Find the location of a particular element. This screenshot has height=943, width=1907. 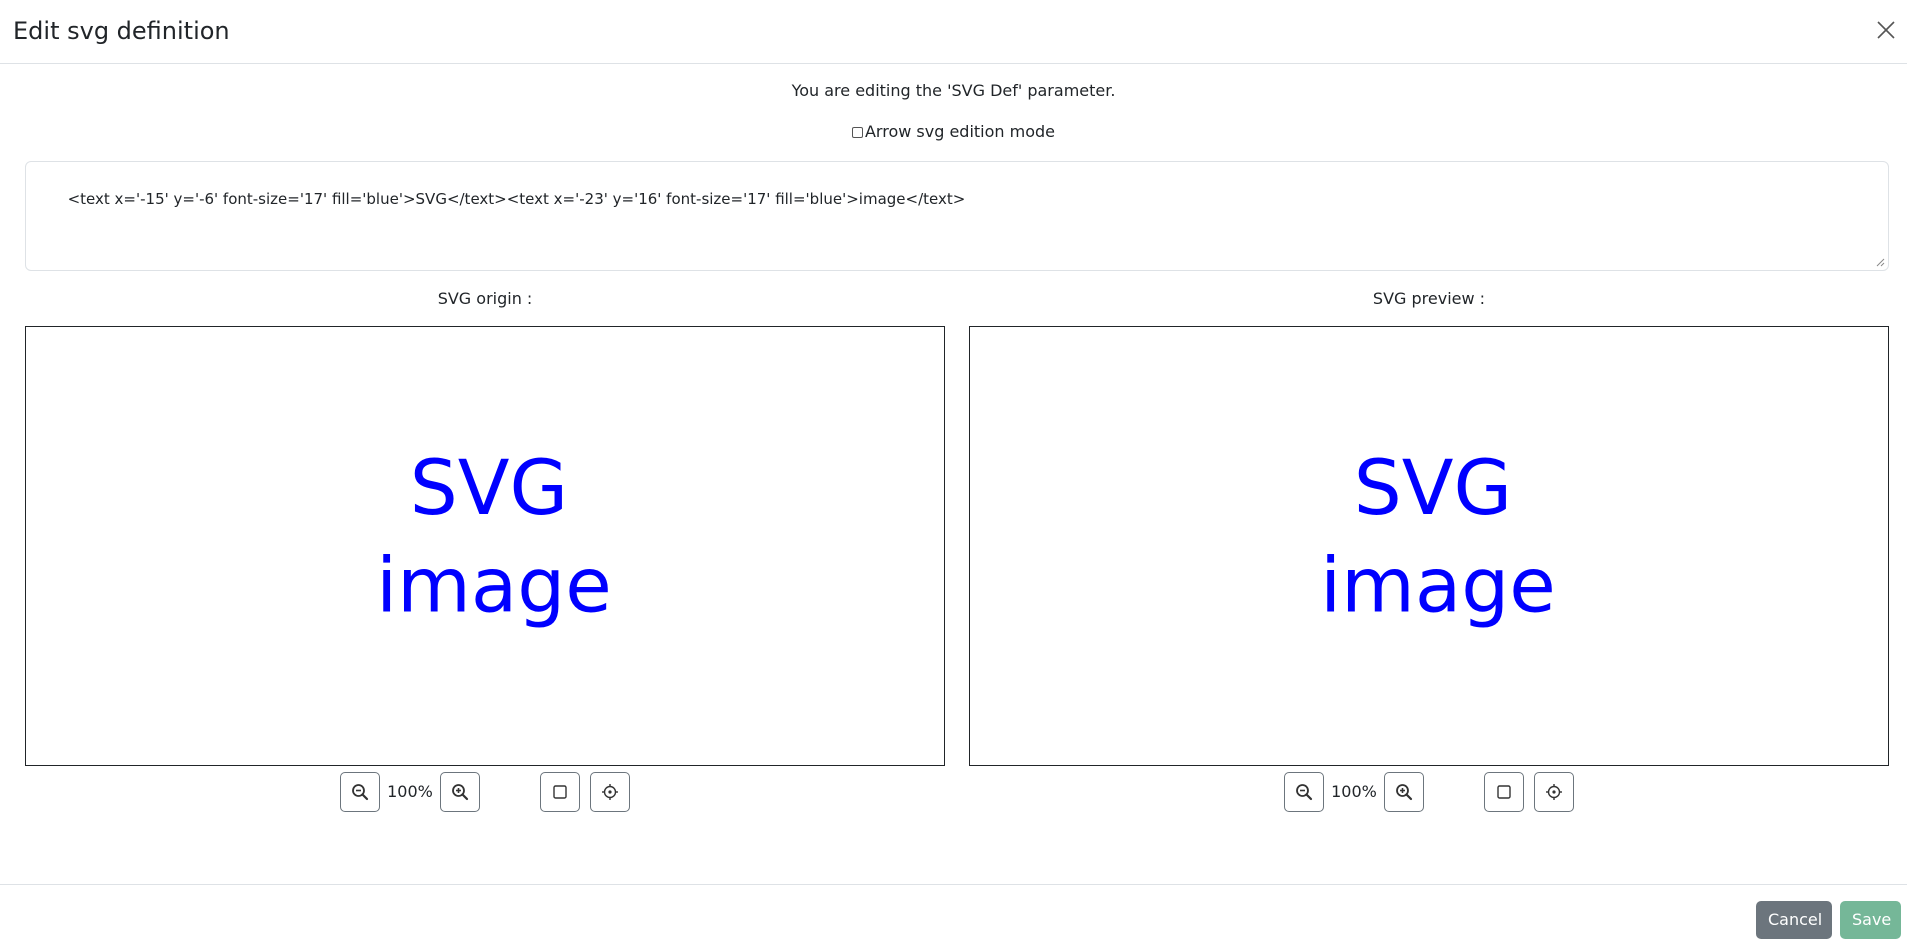

resize-grip-icon is located at coordinates (1880, 262).